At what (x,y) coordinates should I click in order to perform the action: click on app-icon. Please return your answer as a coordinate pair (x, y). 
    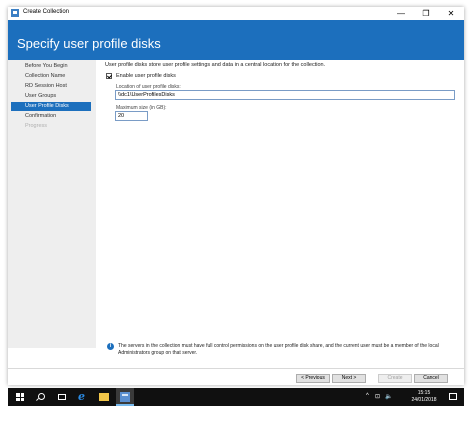
    Looking at the image, I should click on (15, 13).